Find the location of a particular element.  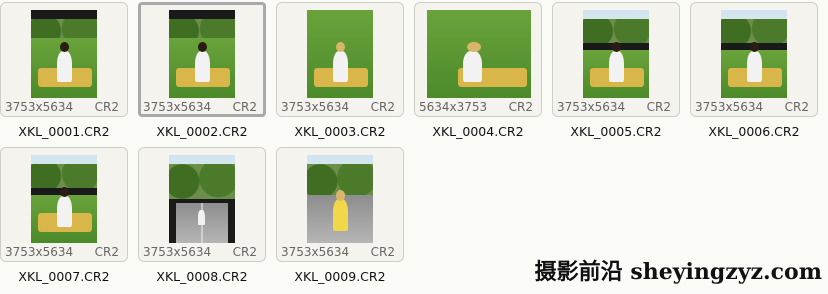

file-name: XKL_0007.CR2 is located at coordinates (64, 276).